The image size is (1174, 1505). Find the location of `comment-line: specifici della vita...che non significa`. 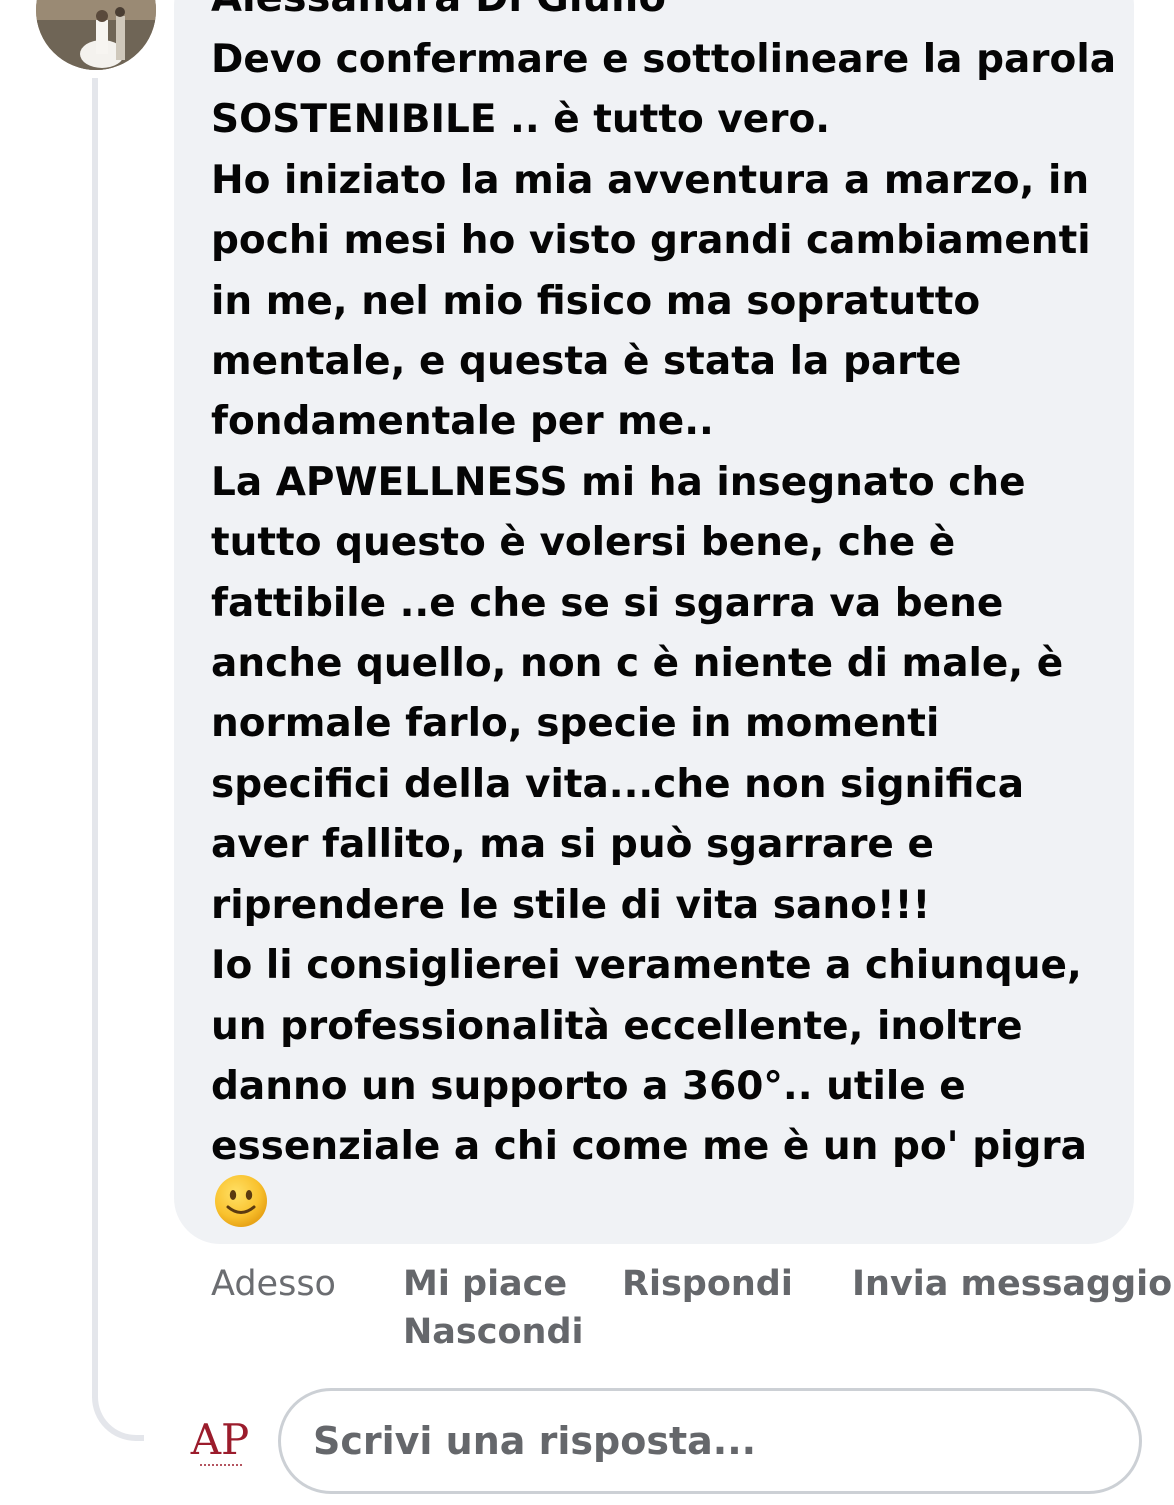

comment-line: specifici della vita...che non significa is located at coordinates (618, 784).